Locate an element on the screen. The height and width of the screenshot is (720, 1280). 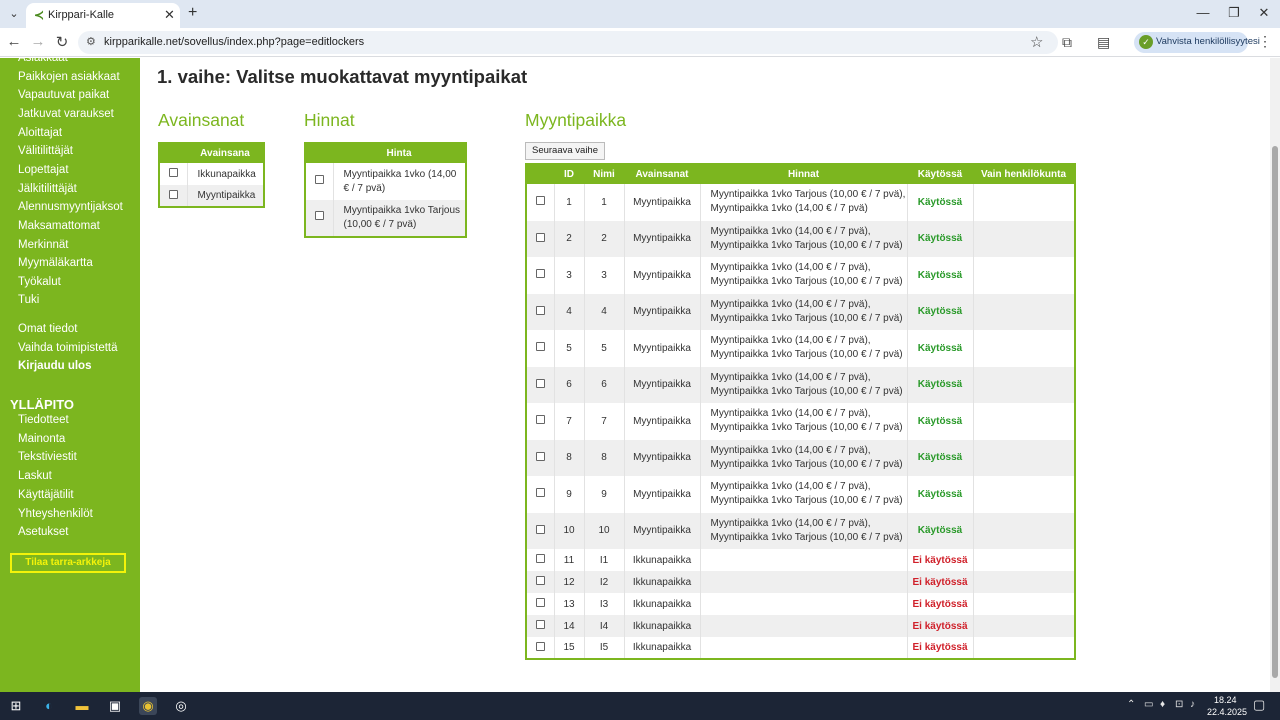
prices-title: Hinnat is located at coordinates (329, 120).